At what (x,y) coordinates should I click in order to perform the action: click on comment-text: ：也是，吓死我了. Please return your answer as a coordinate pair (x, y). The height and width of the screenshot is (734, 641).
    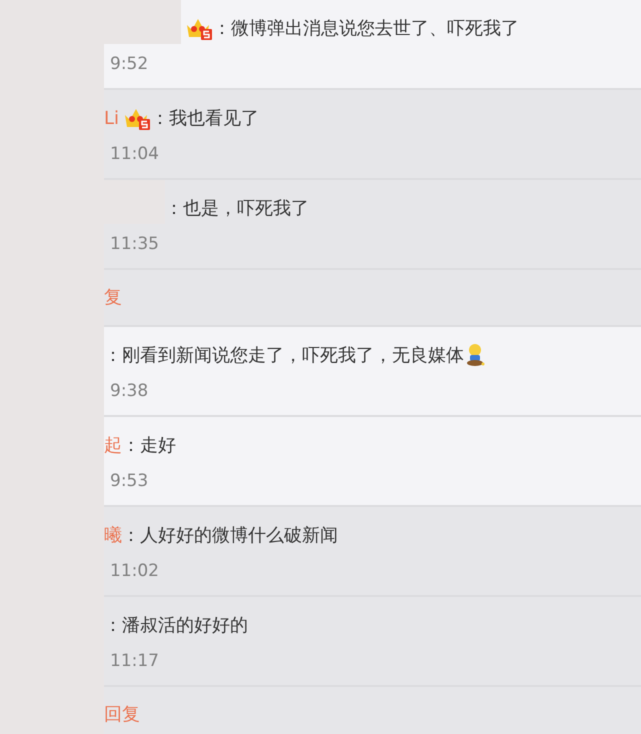
    Looking at the image, I should click on (237, 208).